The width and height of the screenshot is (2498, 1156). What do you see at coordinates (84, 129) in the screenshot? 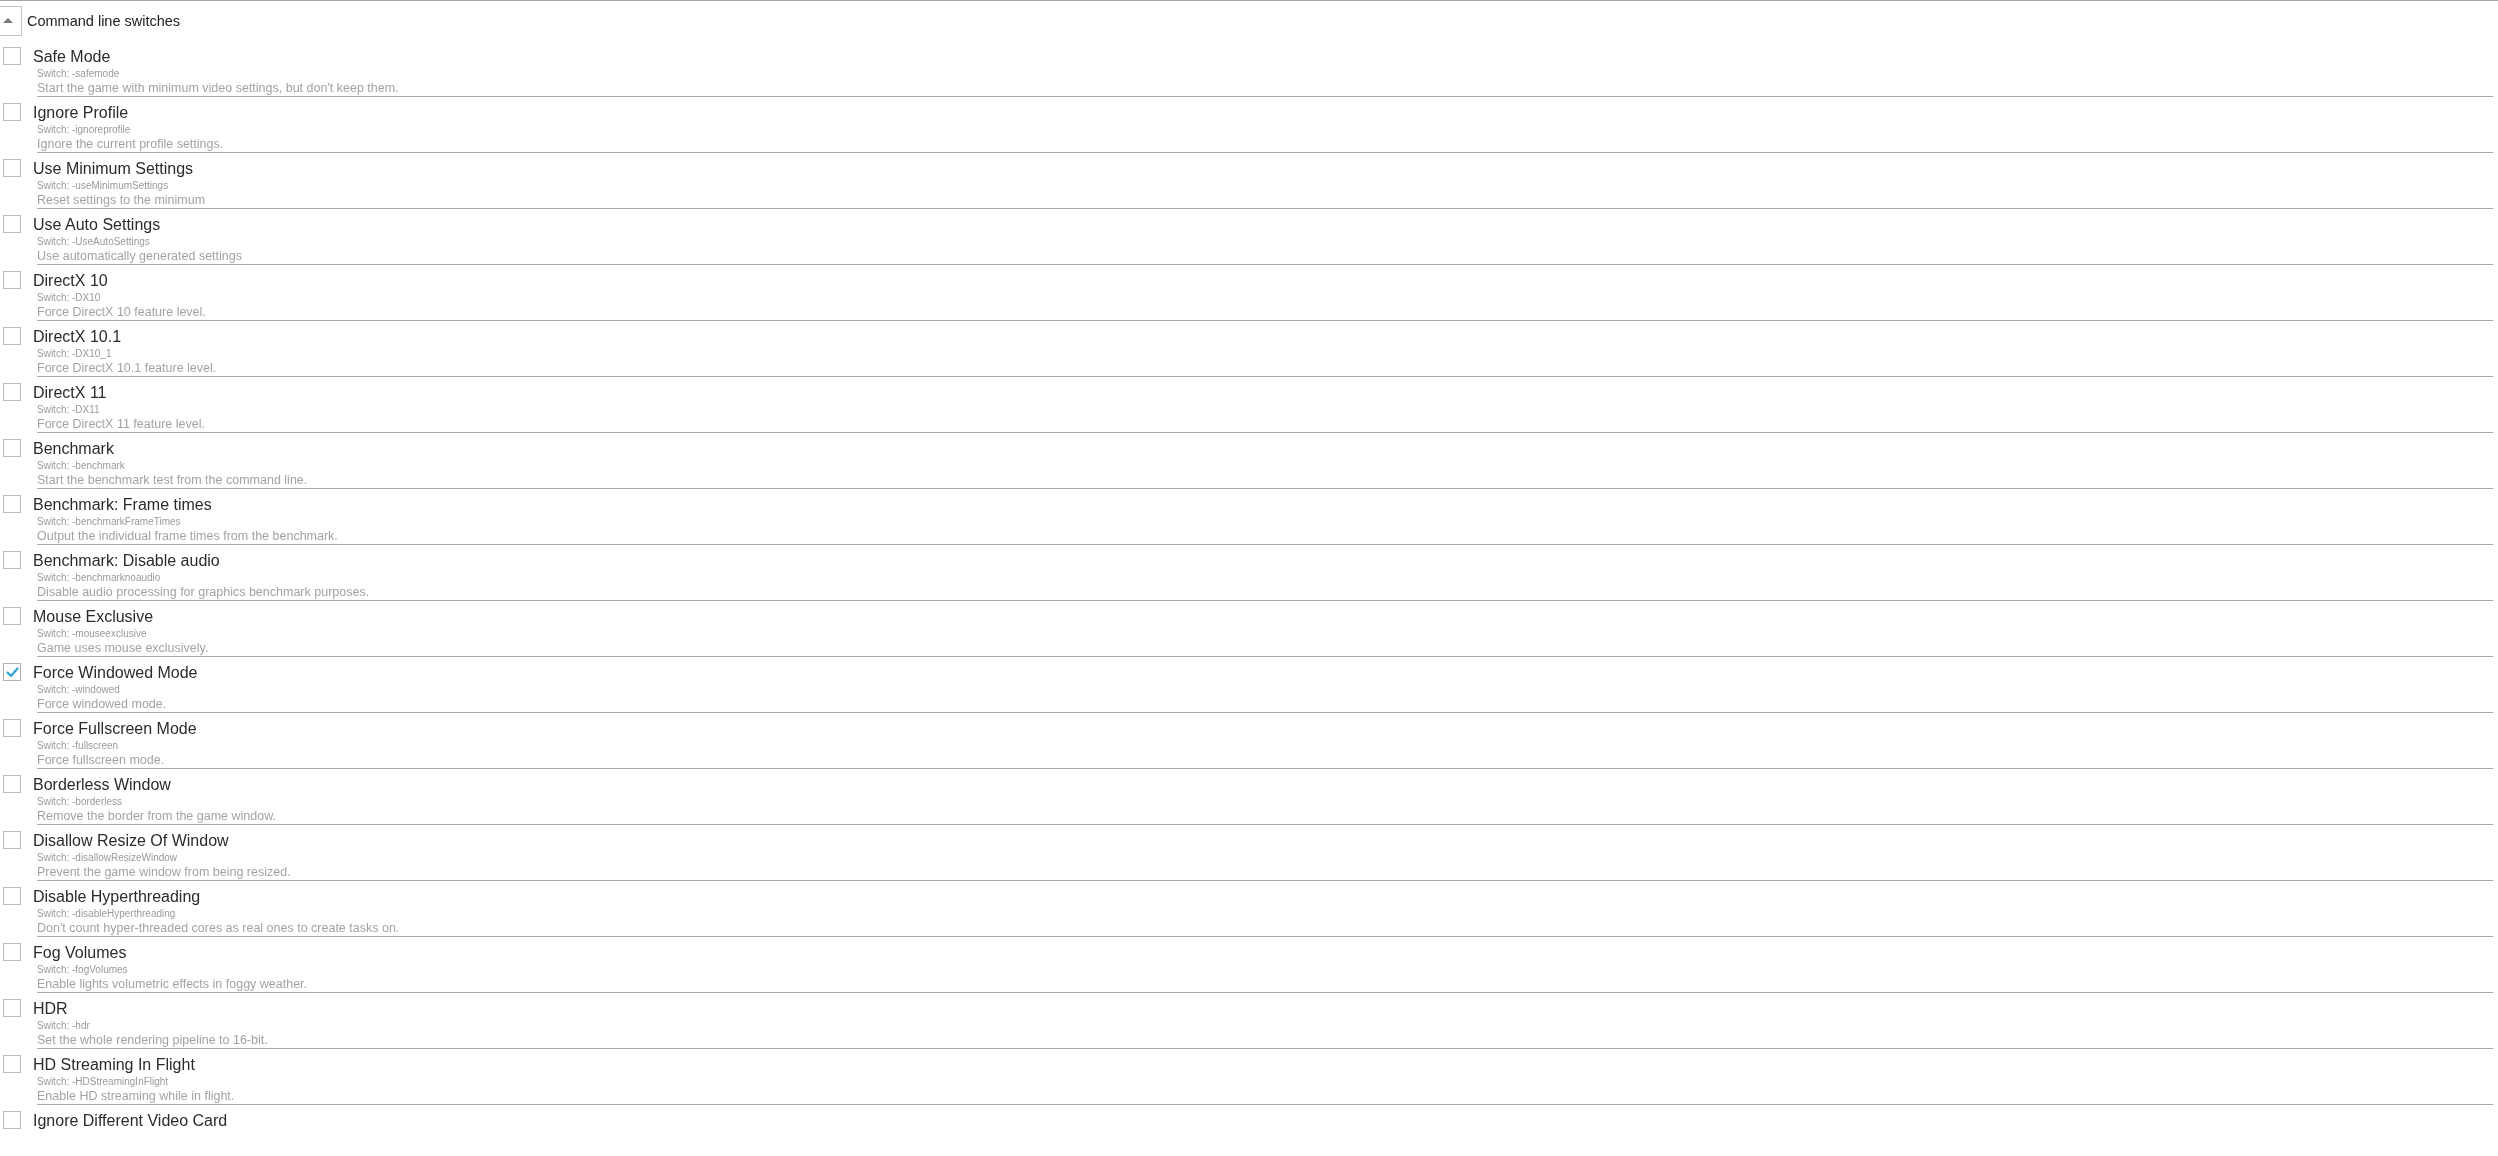
I see `switch-label: Switch: -ignoreprofile` at bounding box center [84, 129].